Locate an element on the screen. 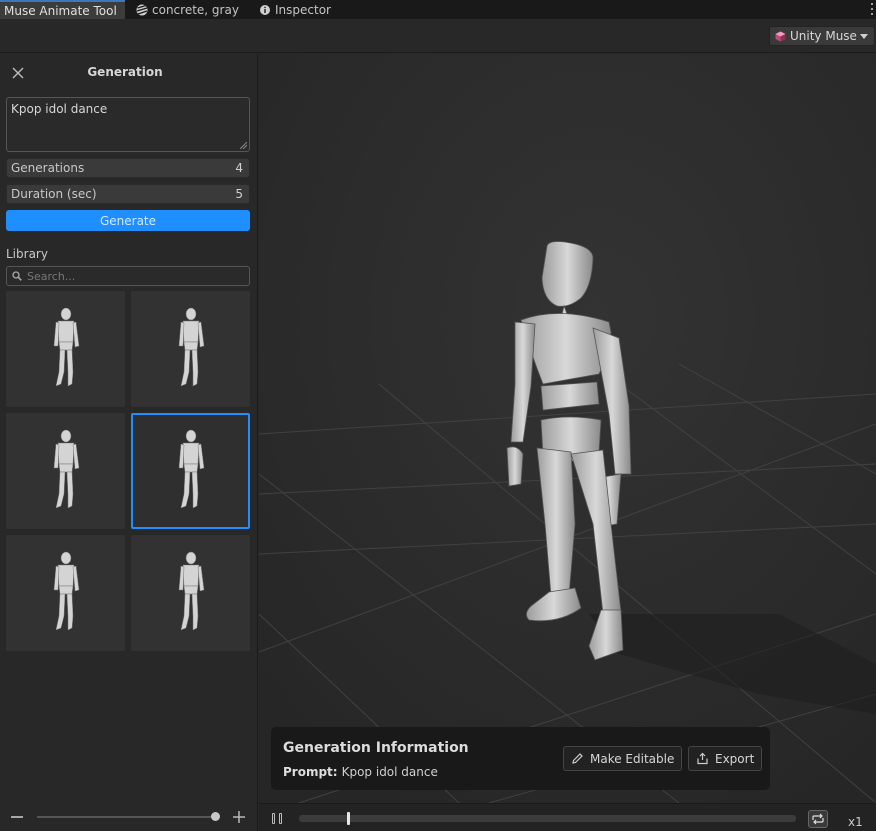 The image size is (876, 831). duration-label: Duration (sec) is located at coordinates (54, 194).